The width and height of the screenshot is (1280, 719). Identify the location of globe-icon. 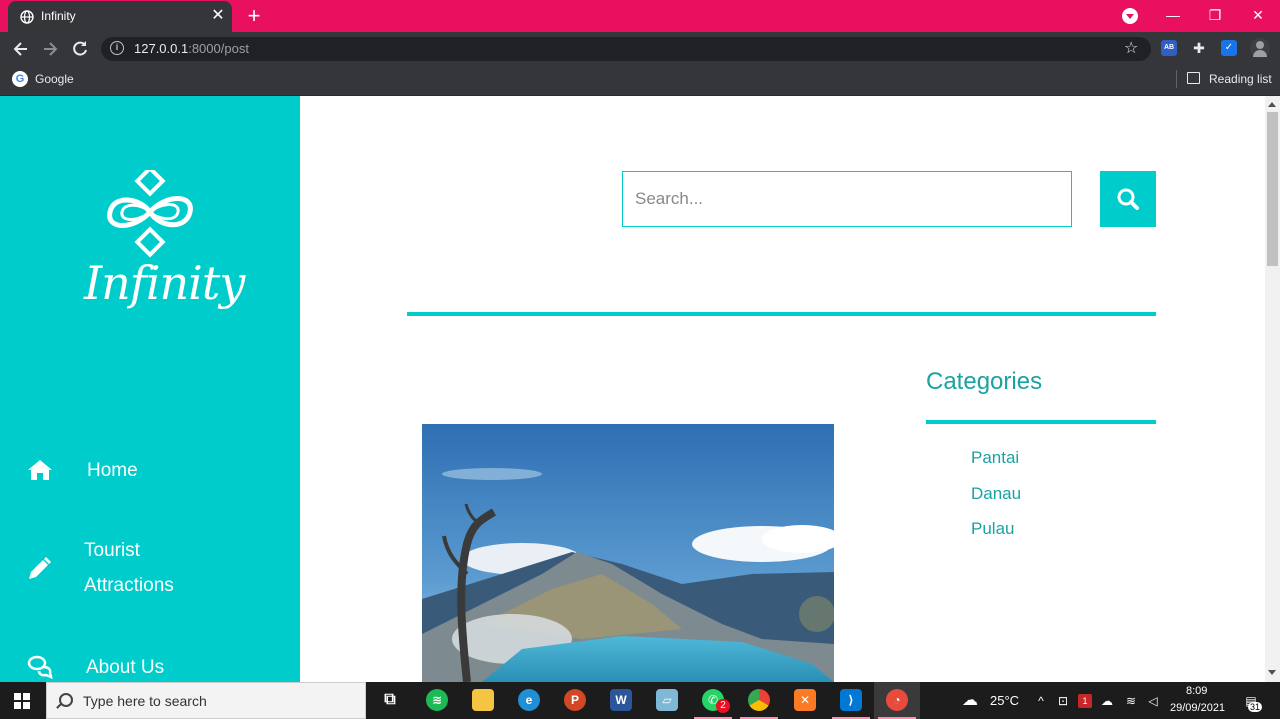
(27, 17).